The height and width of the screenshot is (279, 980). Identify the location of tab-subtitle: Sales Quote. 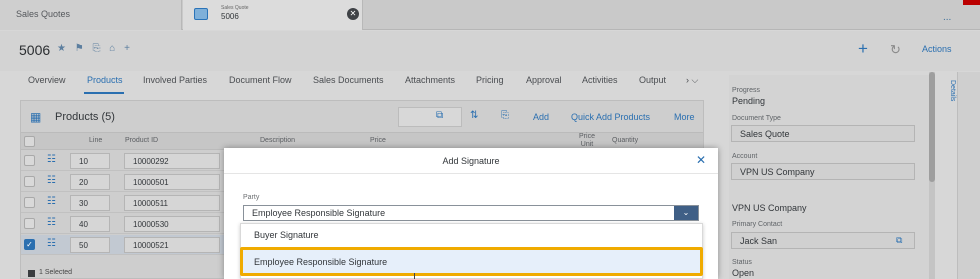
(235, 8).